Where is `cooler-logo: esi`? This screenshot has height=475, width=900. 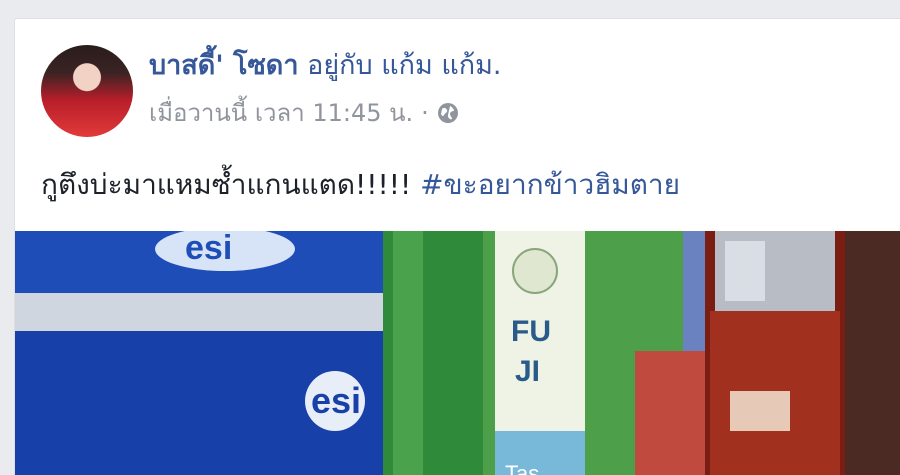 cooler-logo: esi is located at coordinates (336, 400).